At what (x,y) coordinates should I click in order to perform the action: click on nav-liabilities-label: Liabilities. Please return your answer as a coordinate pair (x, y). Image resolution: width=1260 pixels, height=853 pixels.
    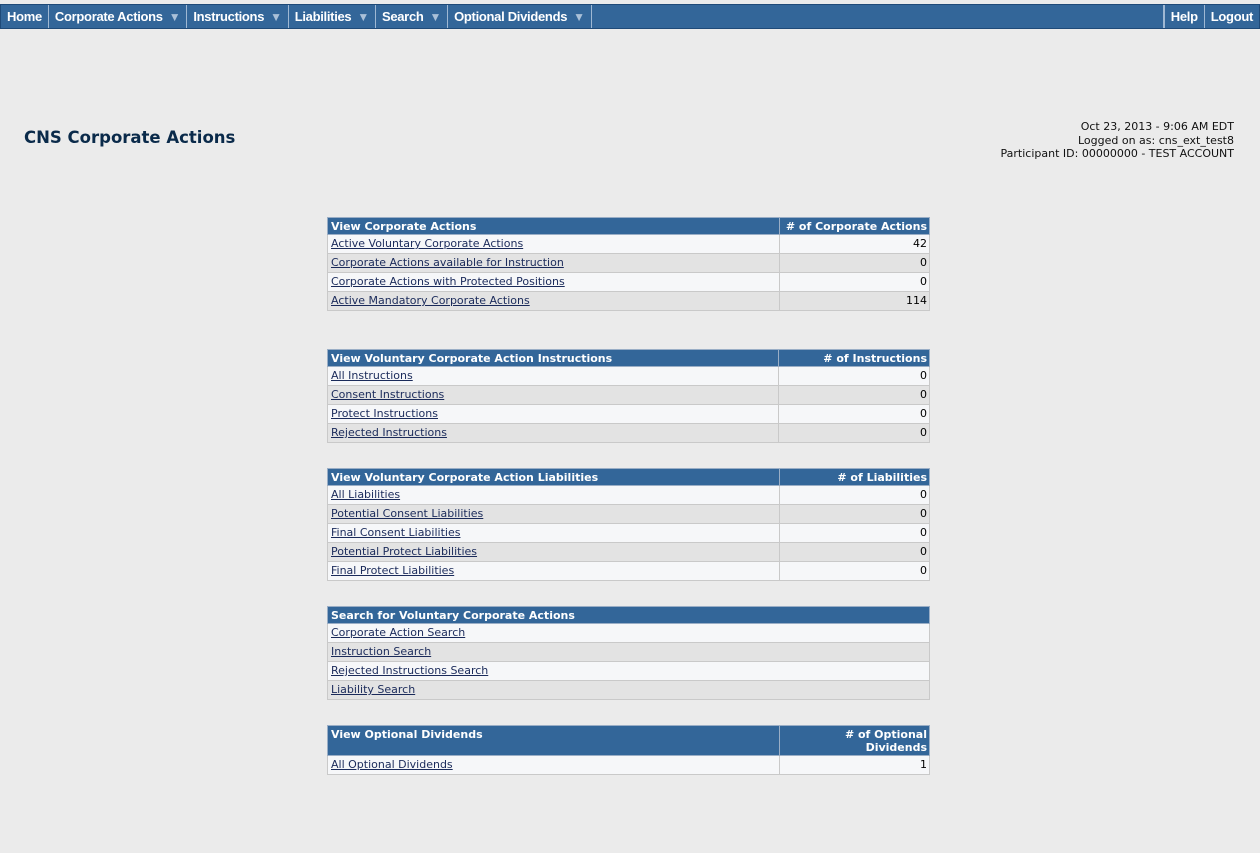
    Looking at the image, I should click on (323, 16).